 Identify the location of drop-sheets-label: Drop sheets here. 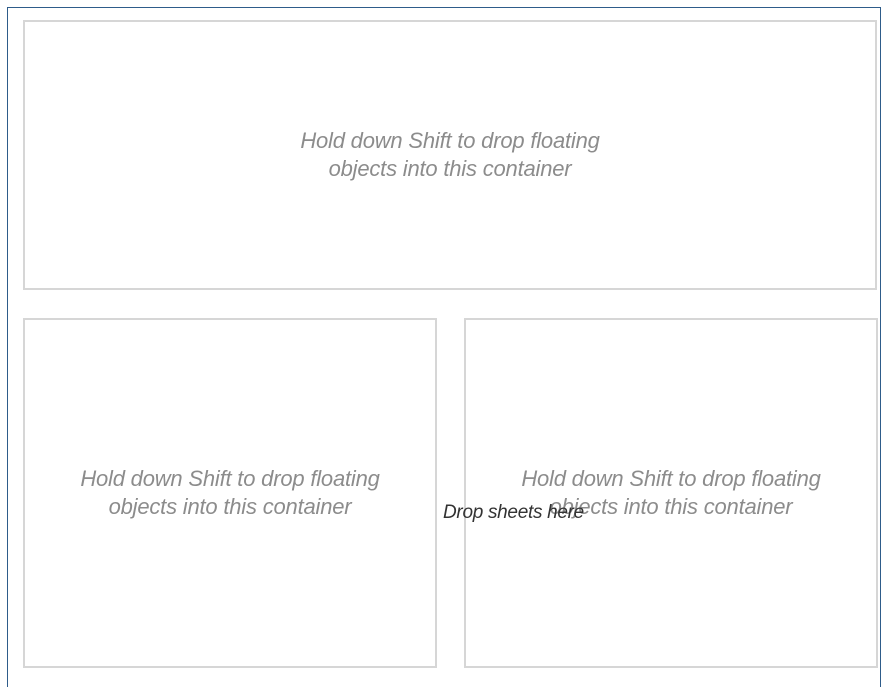
(513, 512).